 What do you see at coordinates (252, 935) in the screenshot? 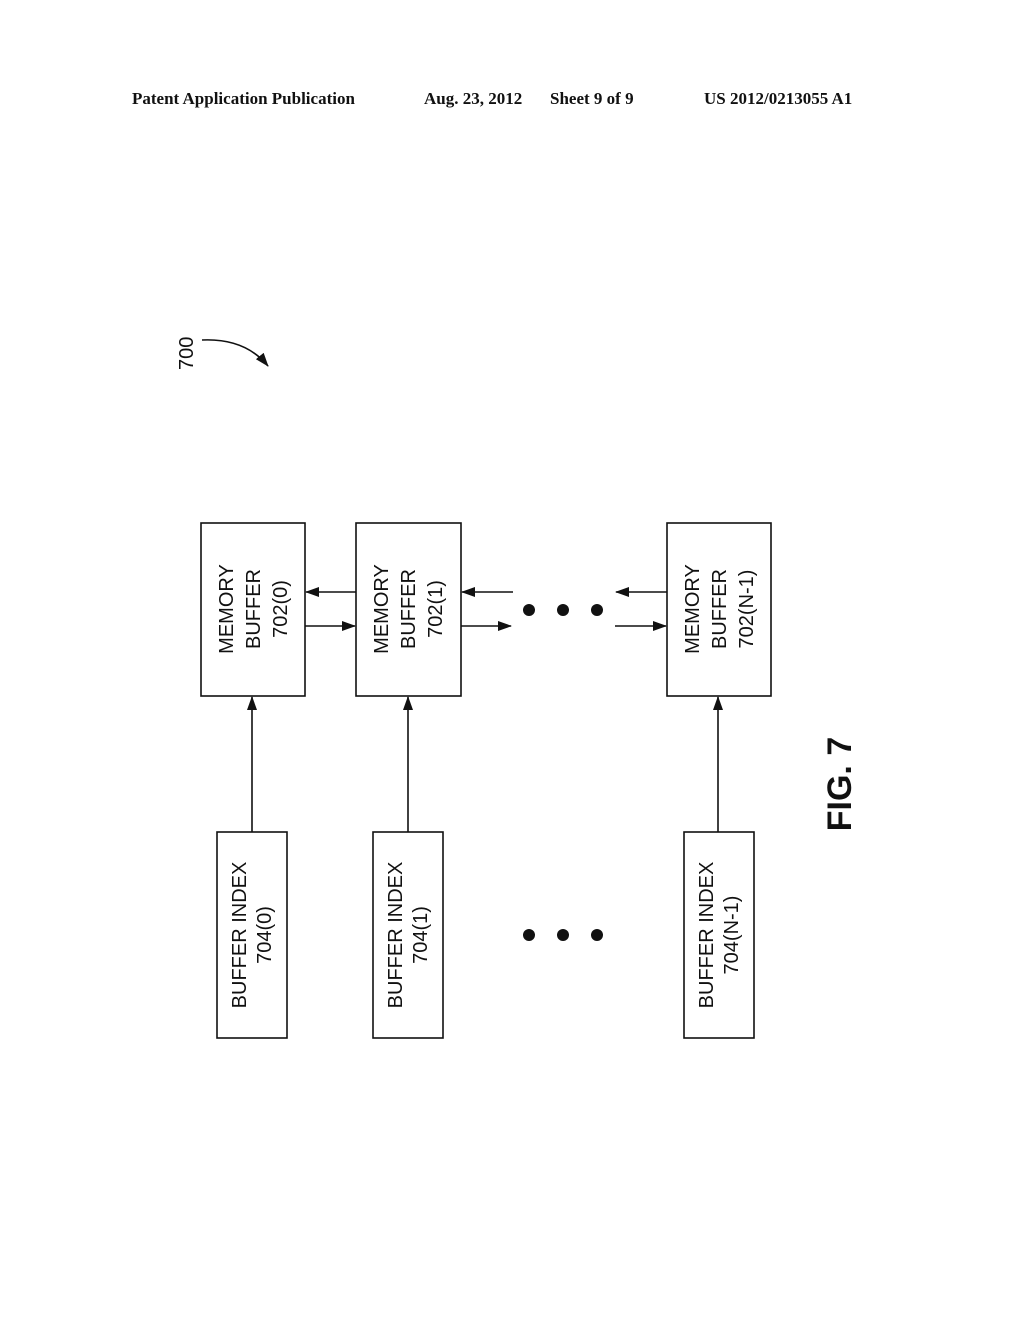
I see `buffer-index-0: BUFFER INDEX 704(0)` at bounding box center [252, 935].